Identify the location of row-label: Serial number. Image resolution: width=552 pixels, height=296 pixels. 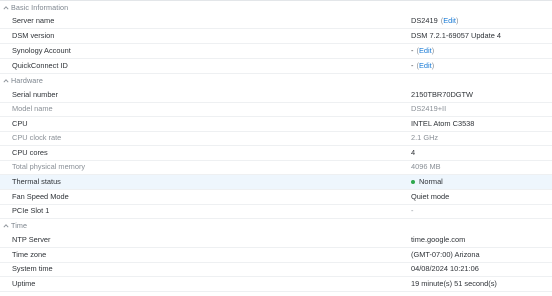
(35, 95).